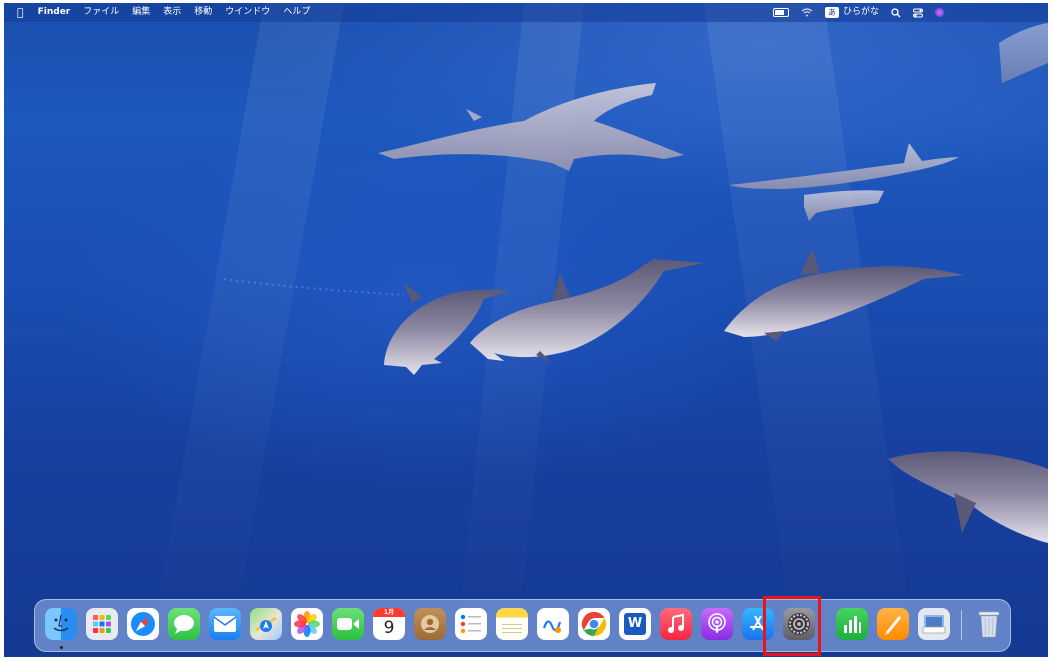 The image size is (1052, 661). What do you see at coordinates (307, 624) in the screenshot?
I see `photos-icon` at bounding box center [307, 624].